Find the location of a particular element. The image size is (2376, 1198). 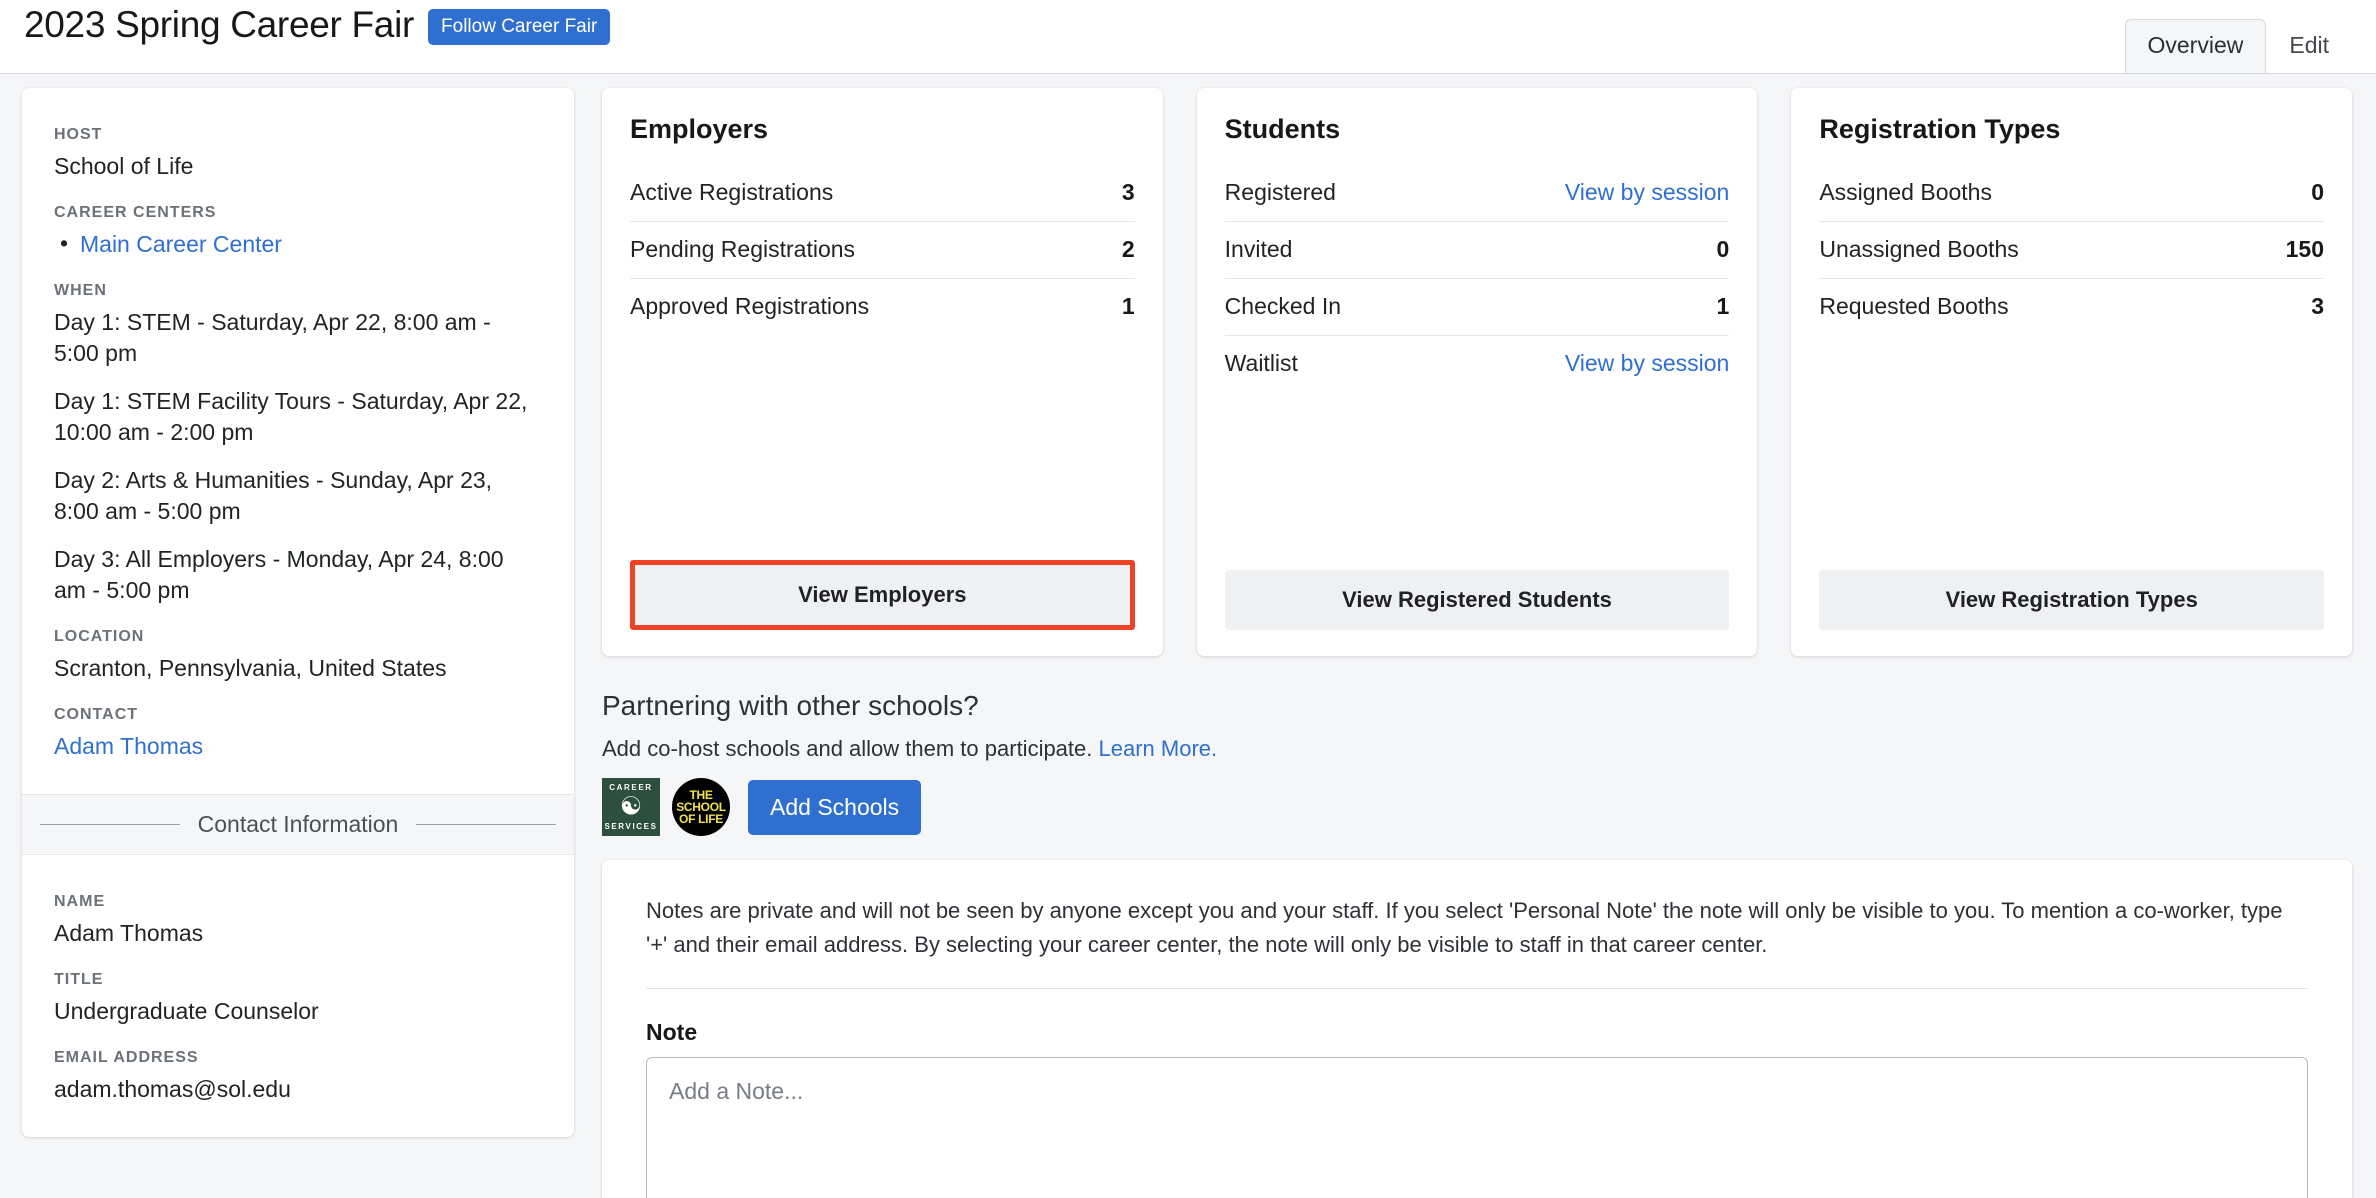

note-label: Note is located at coordinates (672, 1032).